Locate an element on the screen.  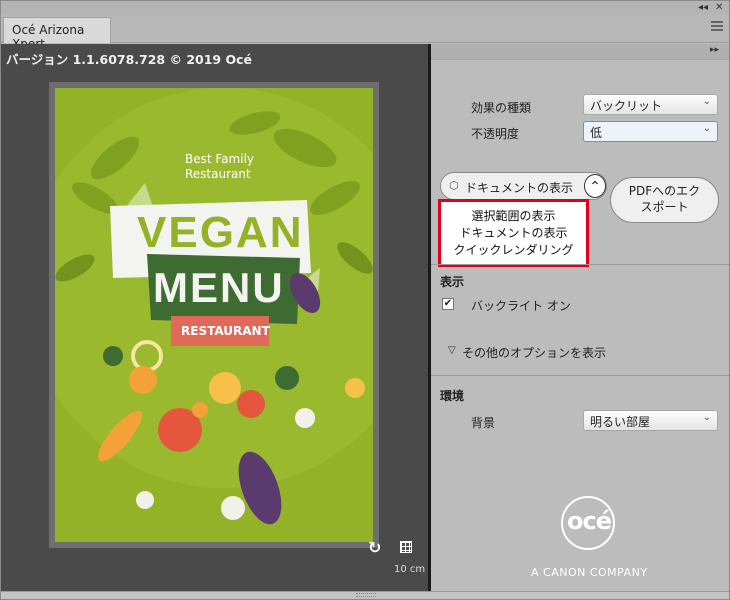
resize-grip-icon is located at coordinates (366, 595).